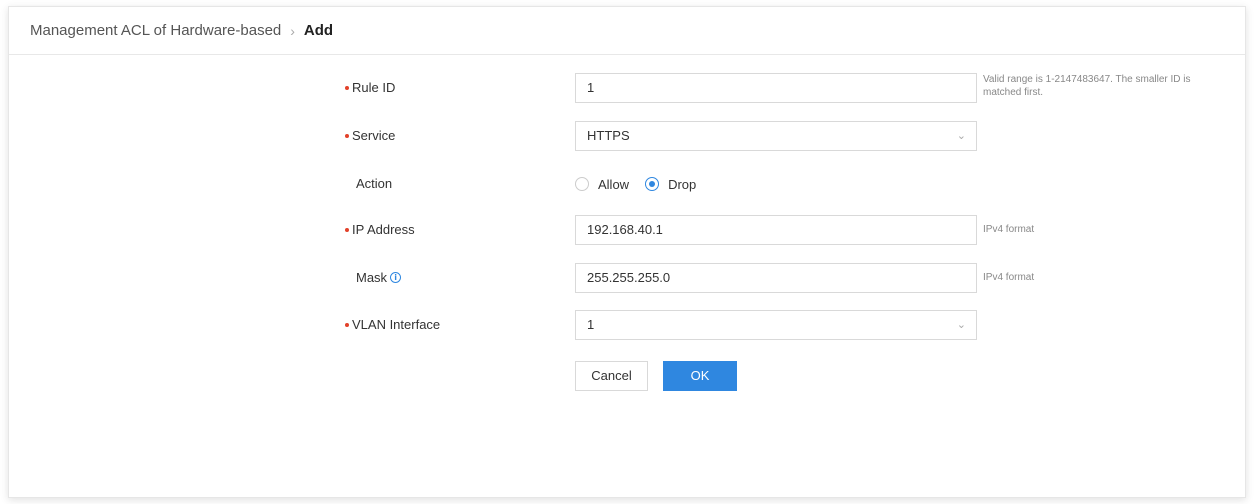 The image size is (1254, 504). What do you see at coordinates (776, 88) in the screenshot?
I see `rule-id-input: 1` at bounding box center [776, 88].